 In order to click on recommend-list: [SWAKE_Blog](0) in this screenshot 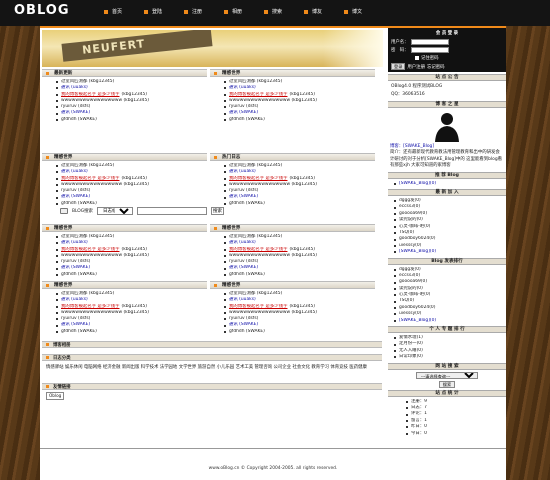, I will do `click(447, 184)`.